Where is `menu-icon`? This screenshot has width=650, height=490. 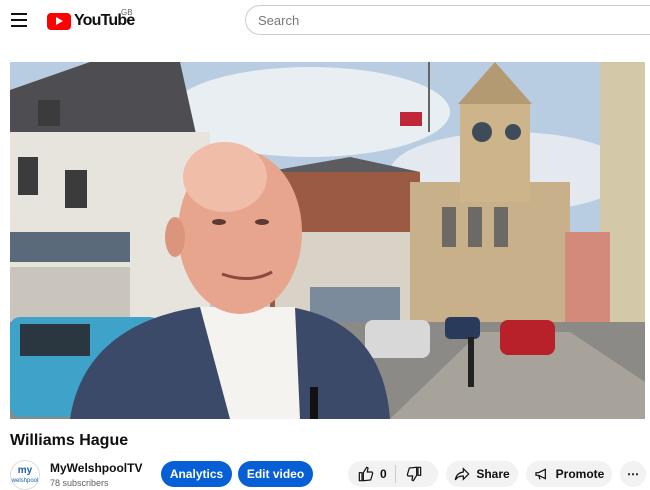 menu-icon is located at coordinates (19, 20).